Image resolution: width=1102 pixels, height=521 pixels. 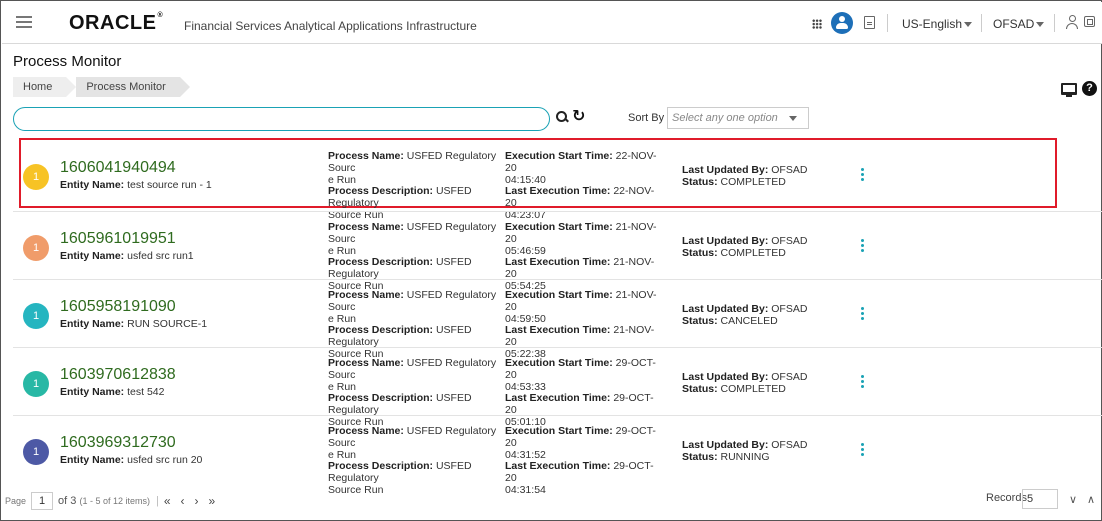 What do you see at coordinates (1091, 499) in the screenshot?
I see `chevron-up-icon: ∧` at bounding box center [1091, 499].